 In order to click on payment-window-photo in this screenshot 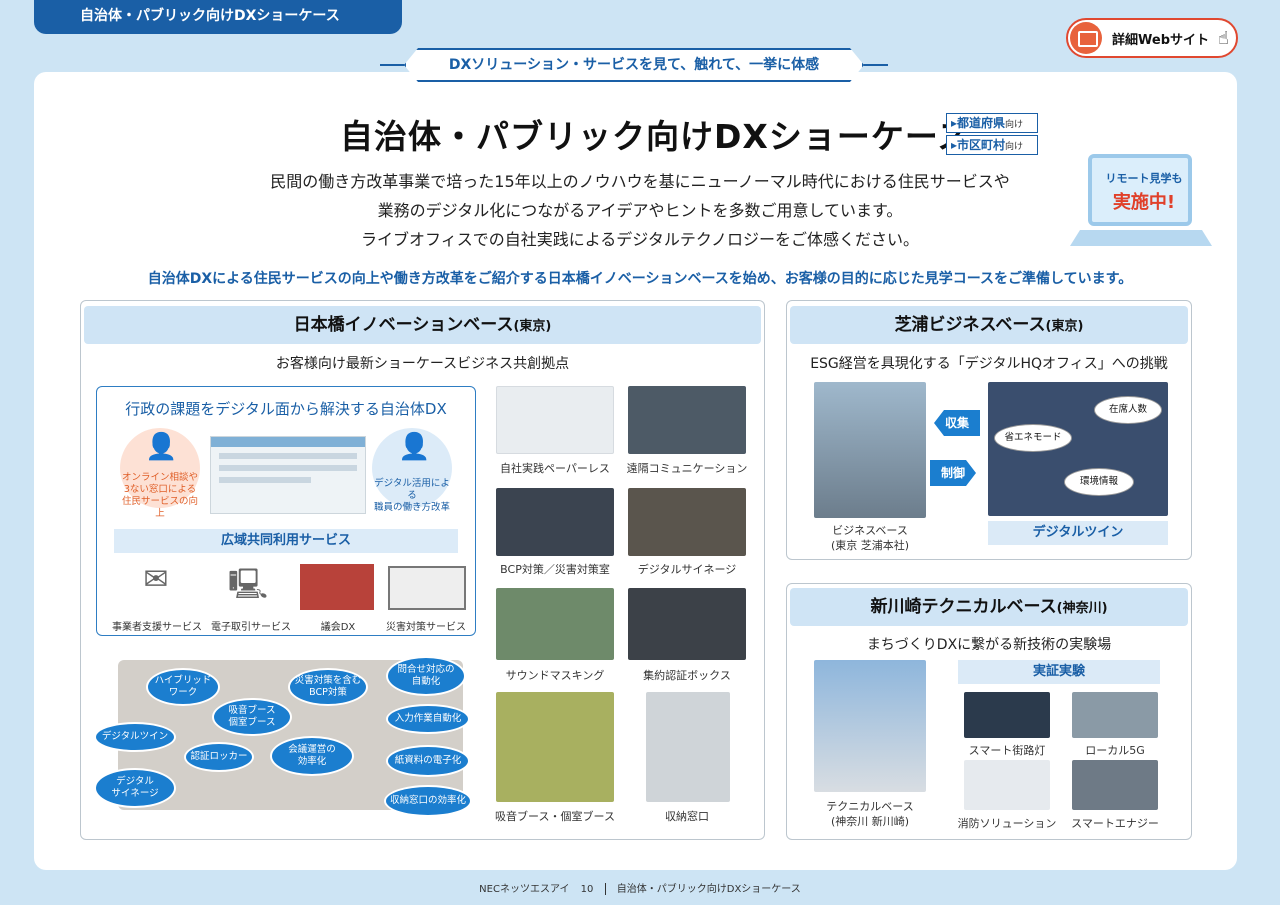, I will do `click(688, 747)`.